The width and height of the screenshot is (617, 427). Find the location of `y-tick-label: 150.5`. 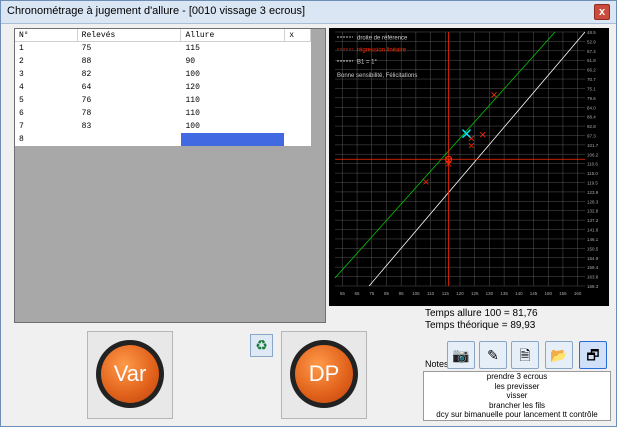

y-tick-label: 150.5 is located at coordinates (593, 248).